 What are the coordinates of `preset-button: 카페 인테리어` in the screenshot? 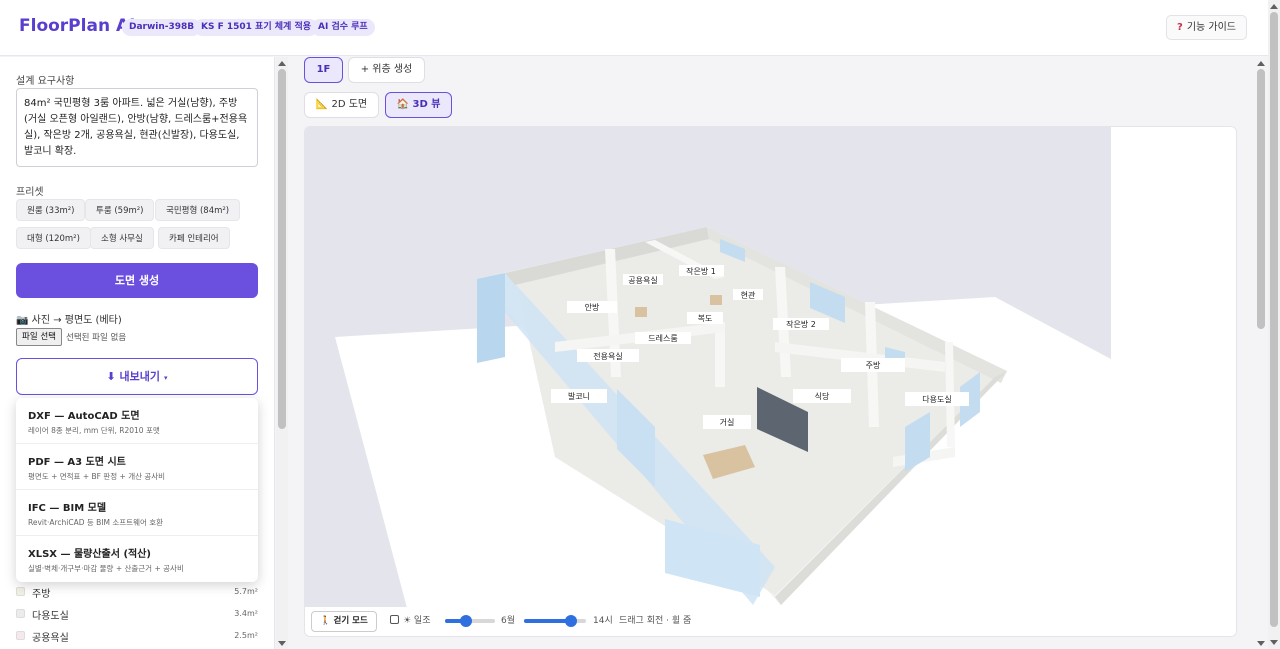 It's located at (194, 238).